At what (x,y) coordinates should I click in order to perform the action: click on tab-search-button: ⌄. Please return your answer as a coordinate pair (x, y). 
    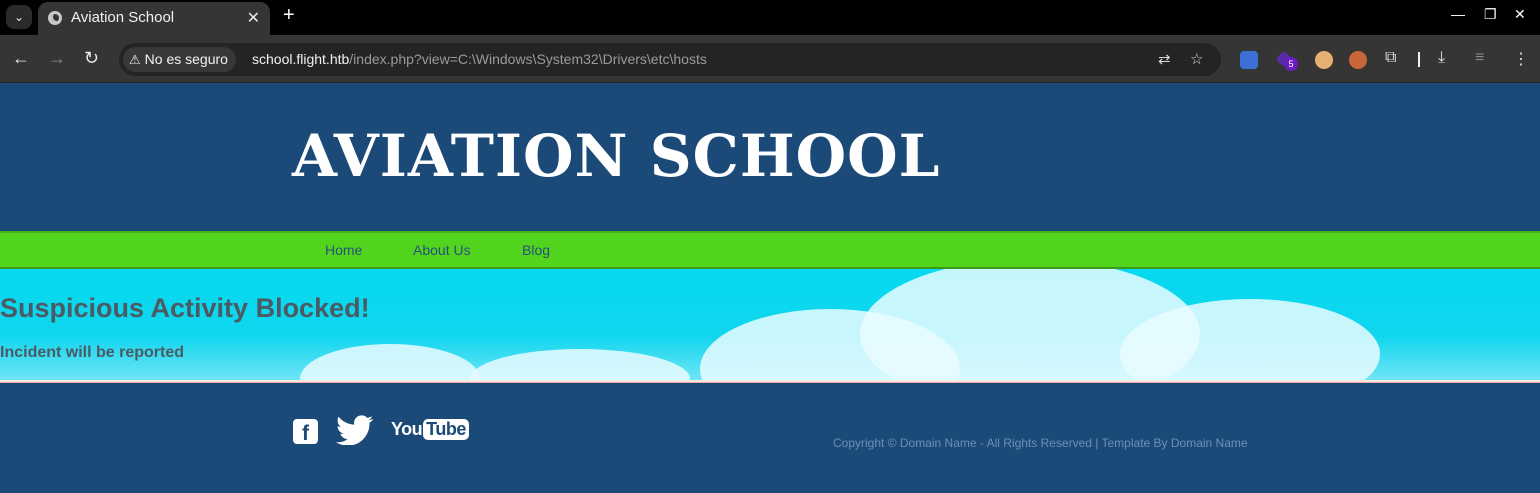
    Looking at the image, I should click on (19, 17).